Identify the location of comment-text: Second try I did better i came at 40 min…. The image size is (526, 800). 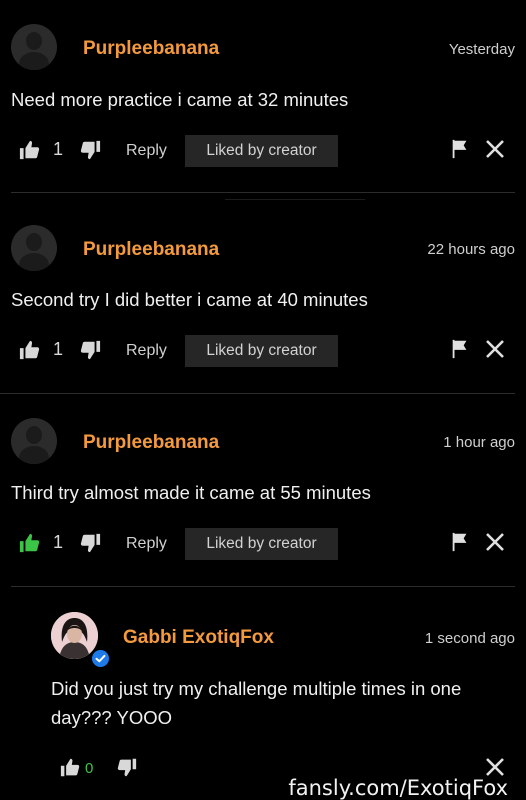
(189, 299).